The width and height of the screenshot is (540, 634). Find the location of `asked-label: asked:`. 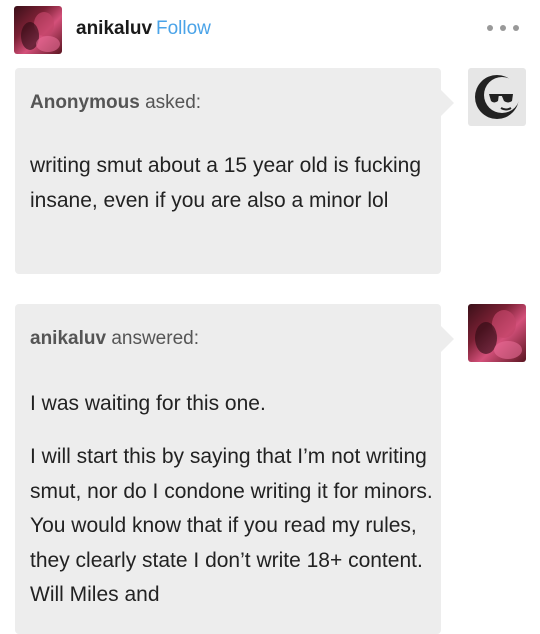

asked-label: asked: is located at coordinates (173, 102).